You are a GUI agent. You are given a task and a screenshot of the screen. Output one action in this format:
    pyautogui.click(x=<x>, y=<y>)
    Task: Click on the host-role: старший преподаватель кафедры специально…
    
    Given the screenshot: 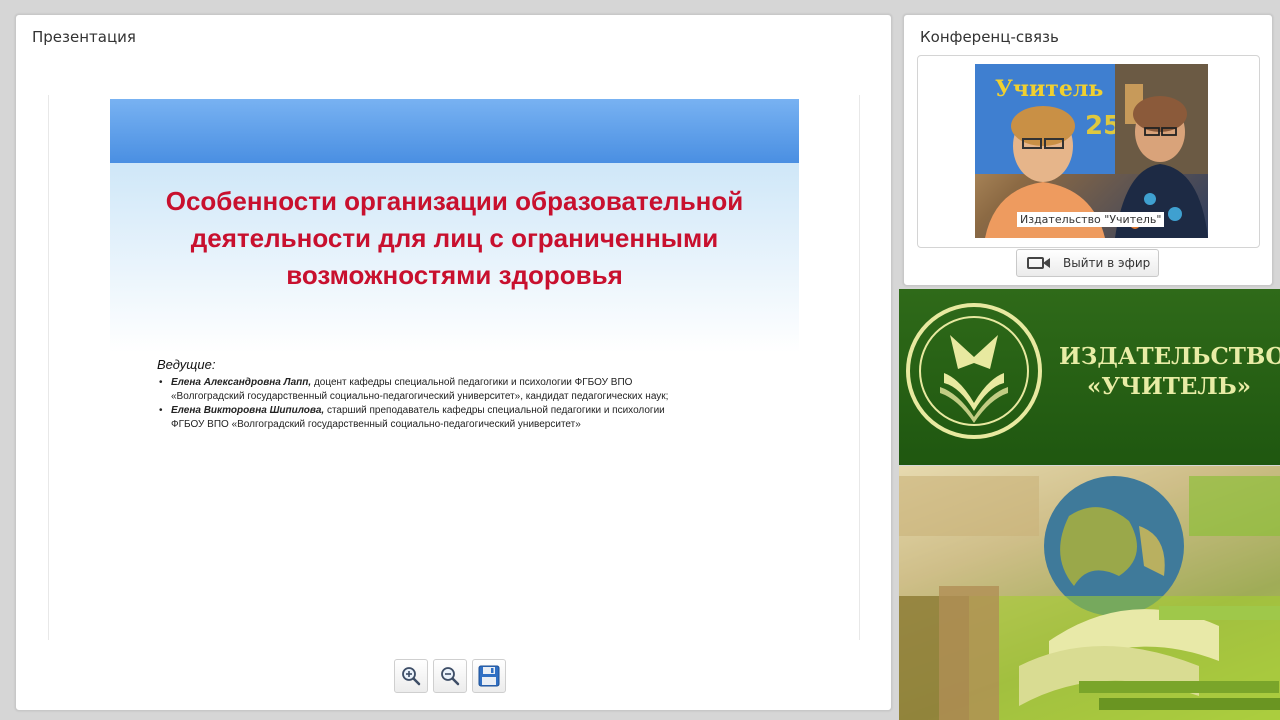 What is the action you would take?
    pyautogui.click(x=494, y=410)
    